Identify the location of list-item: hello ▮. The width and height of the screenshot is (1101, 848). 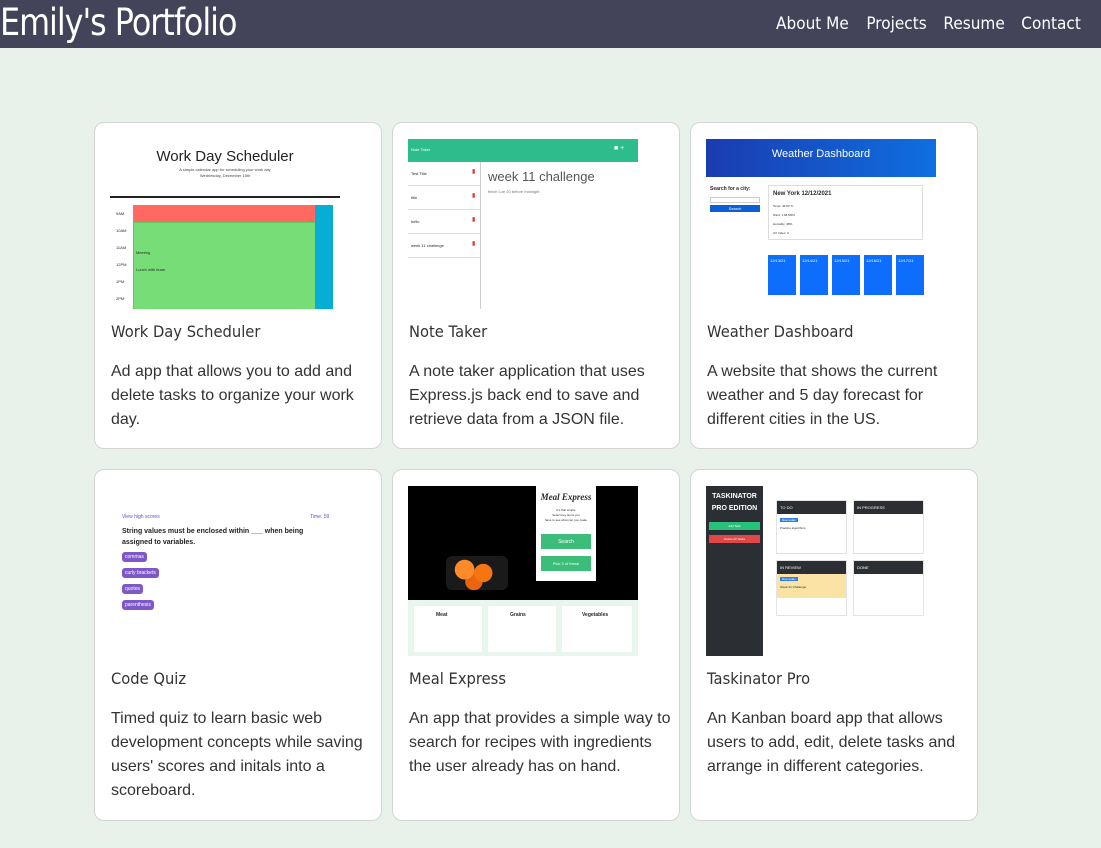
(444, 222).